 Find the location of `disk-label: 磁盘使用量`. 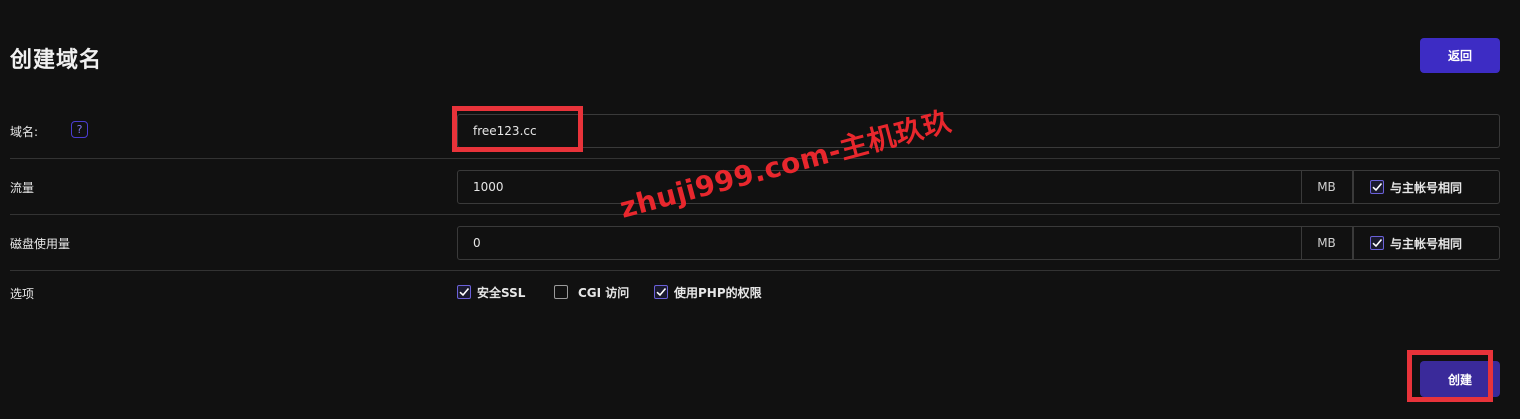

disk-label: 磁盘使用量 is located at coordinates (40, 244).